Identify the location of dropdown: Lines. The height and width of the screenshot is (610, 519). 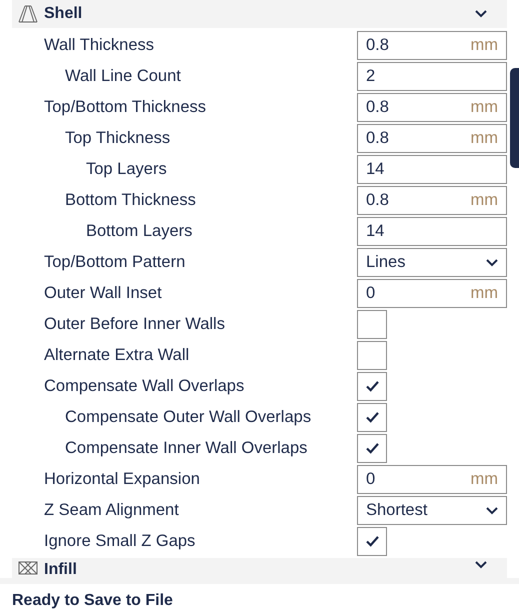
(432, 262).